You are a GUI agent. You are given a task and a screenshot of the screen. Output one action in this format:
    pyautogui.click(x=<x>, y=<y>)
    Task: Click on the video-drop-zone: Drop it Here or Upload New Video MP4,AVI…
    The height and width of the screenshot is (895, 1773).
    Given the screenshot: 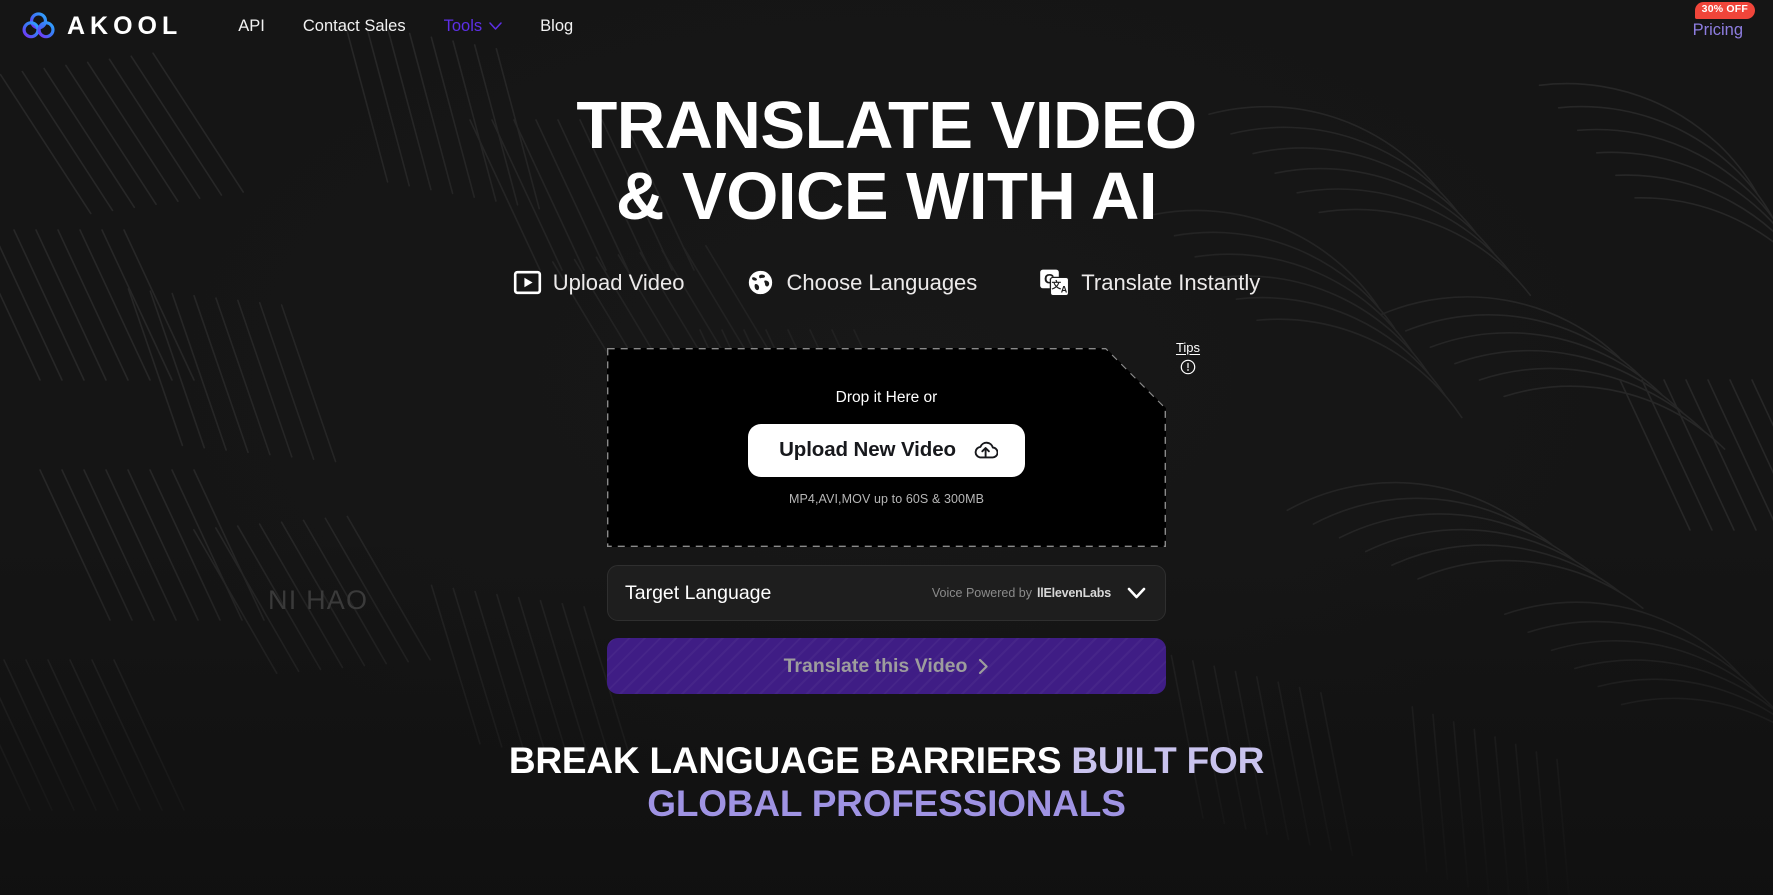 What is the action you would take?
    pyautogui.click(x=886, y=447)
    